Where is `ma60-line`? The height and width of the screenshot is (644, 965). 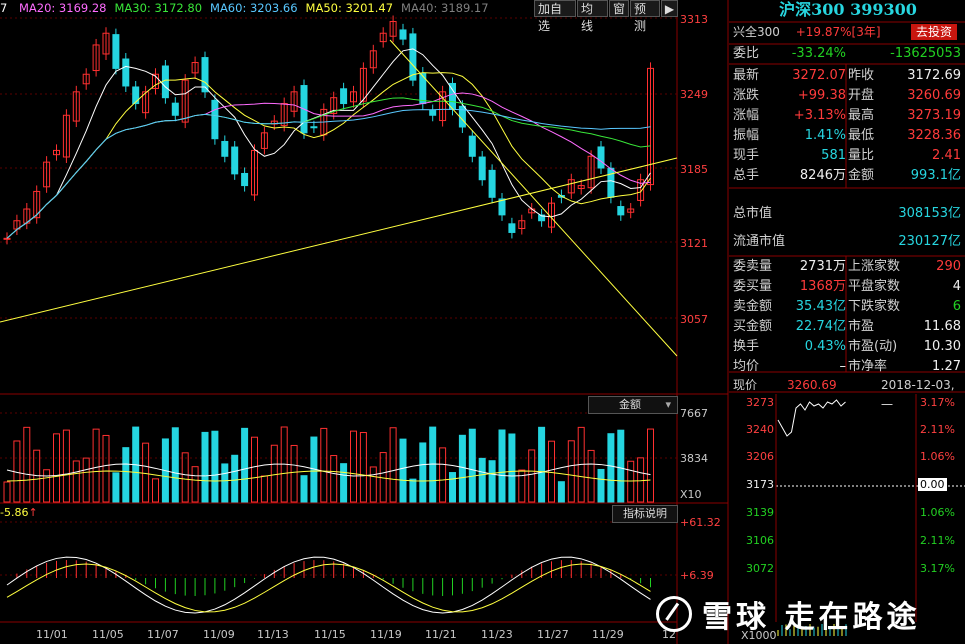 ma60-line is located at coordinates (328, 173).